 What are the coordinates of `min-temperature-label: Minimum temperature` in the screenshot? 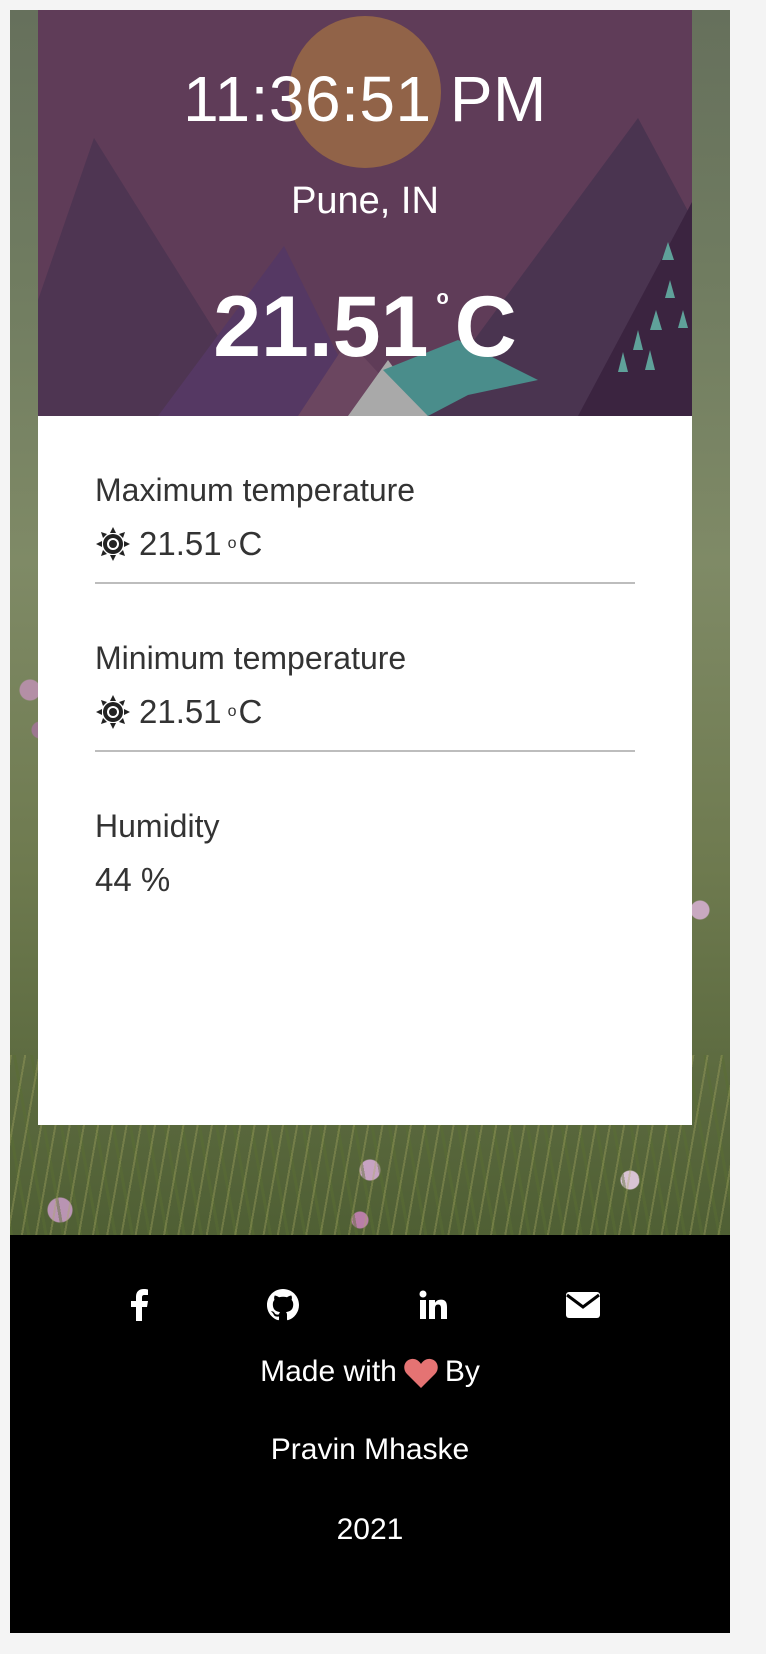 It's located at (251, 658).